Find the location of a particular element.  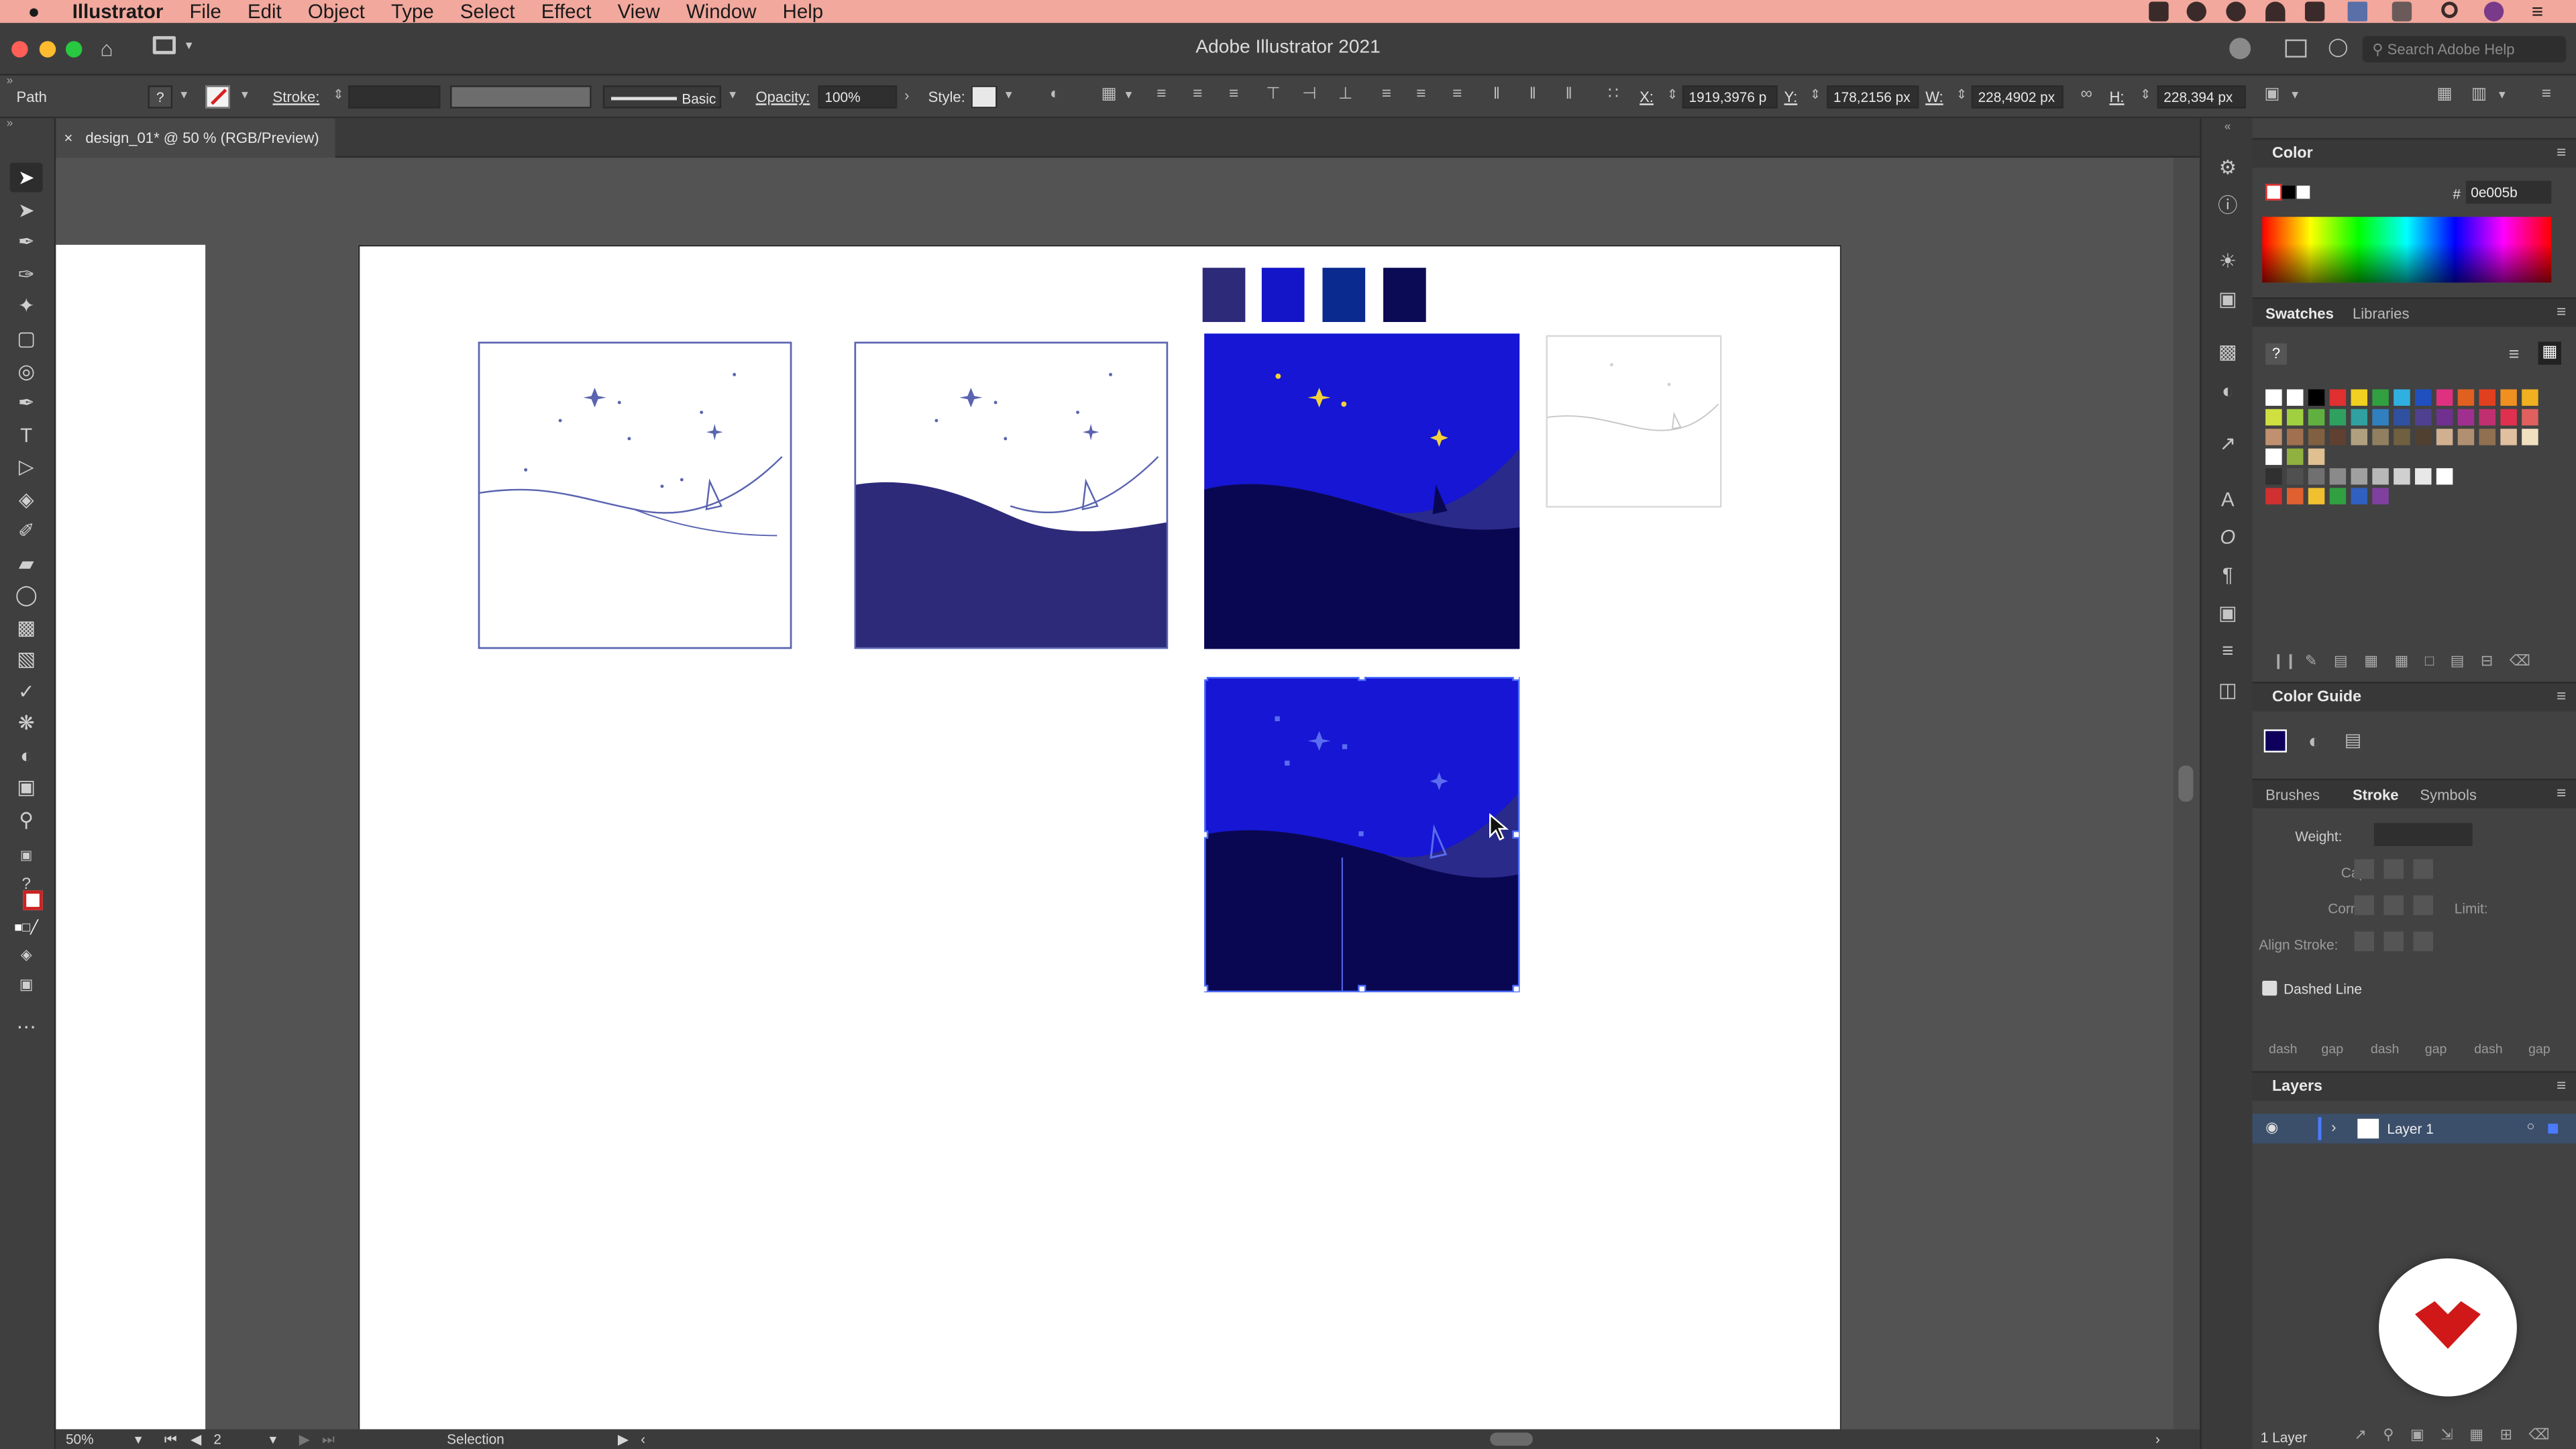

fill-none-swatch is located at coordinates (2273, 192).